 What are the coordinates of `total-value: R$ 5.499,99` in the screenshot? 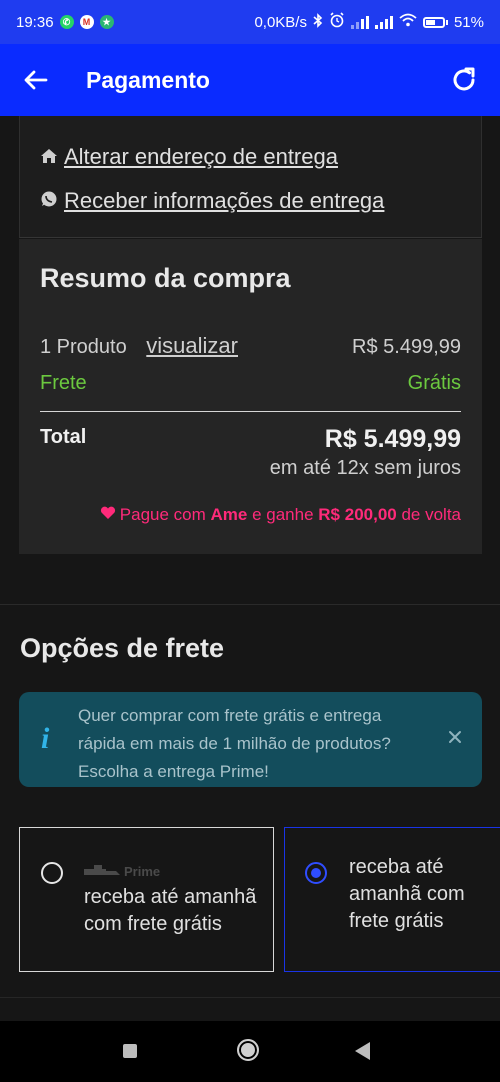 It's located at (392, 439).